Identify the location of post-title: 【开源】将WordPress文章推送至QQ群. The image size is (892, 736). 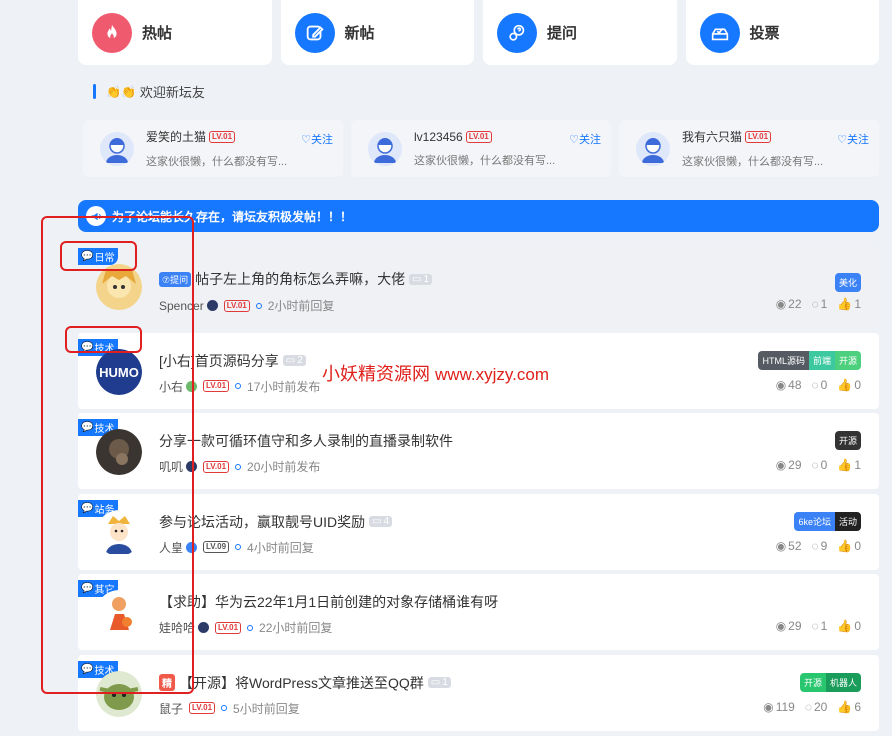
(301, 683).